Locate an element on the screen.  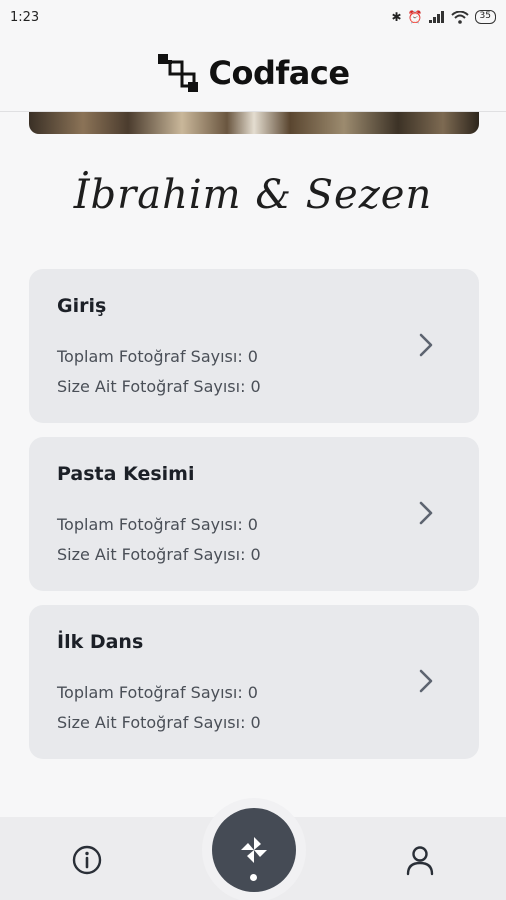
pinwheel-icon is located at coordinates (254, 850).